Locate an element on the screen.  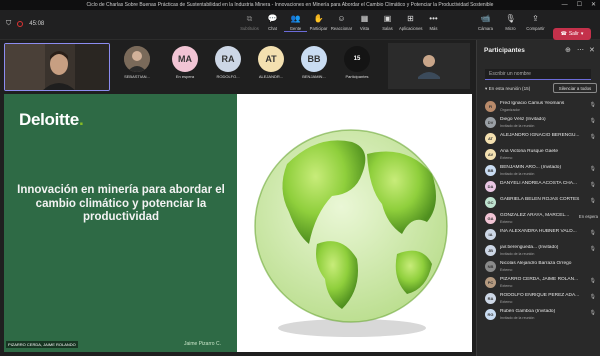
meeting-timer: 45:08 is located at coordinates (37, 24).